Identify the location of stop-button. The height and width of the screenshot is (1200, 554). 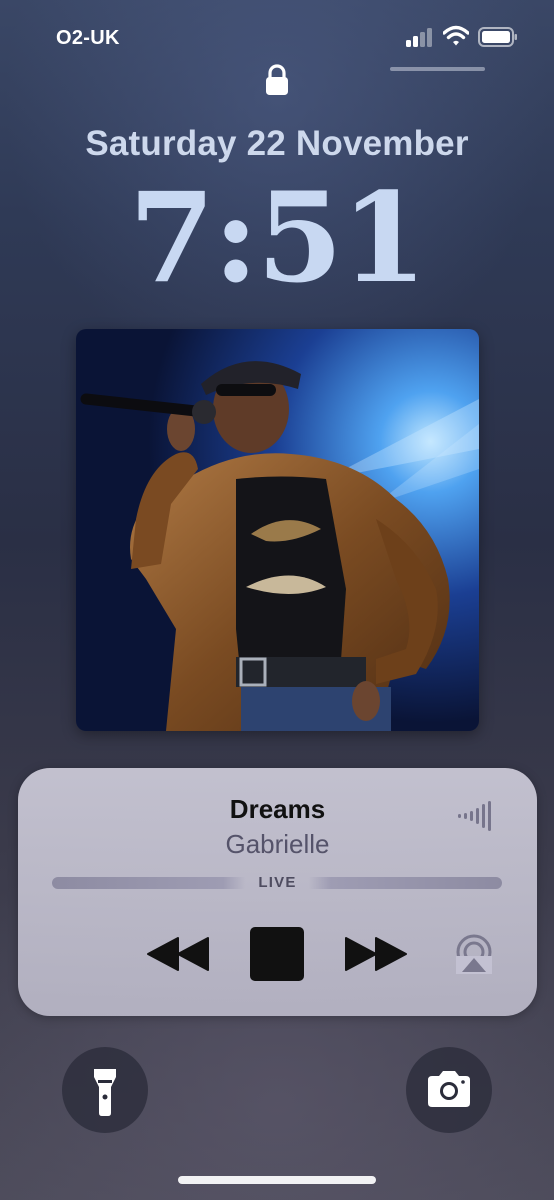
(277, 954).